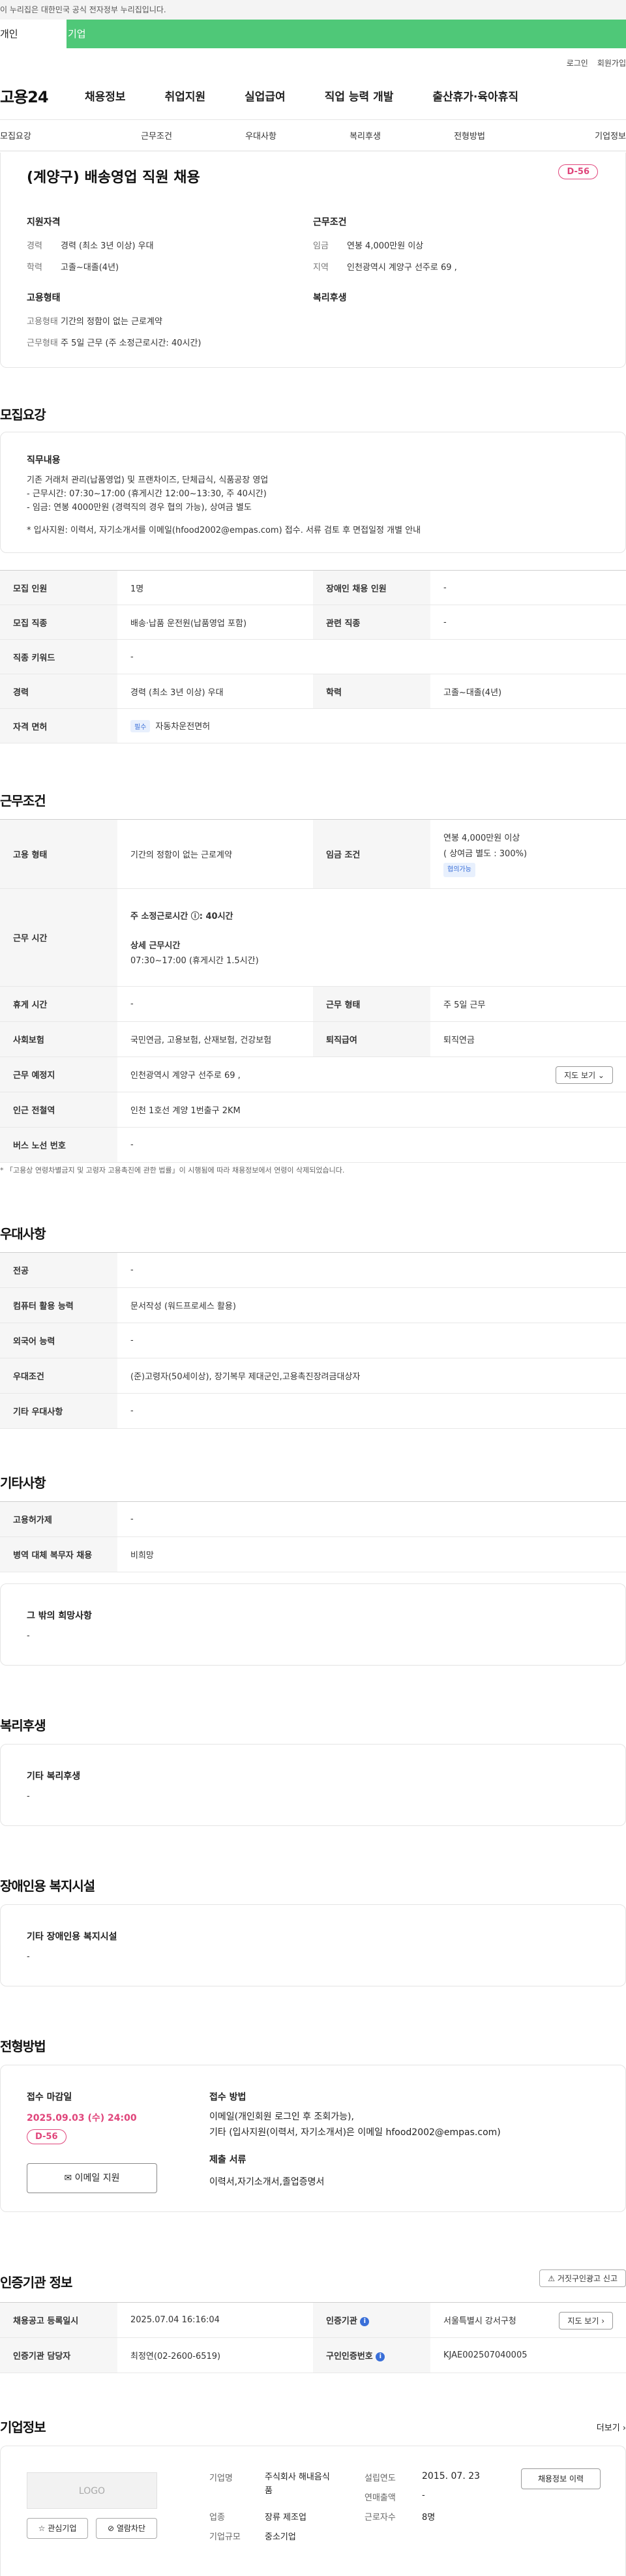 This screenshot has height=2576, width=626. What do you see at coordinates (44, 298) in the screenshot?
I see `employment-heading: 고용형태` at bounding box center [44, 298].